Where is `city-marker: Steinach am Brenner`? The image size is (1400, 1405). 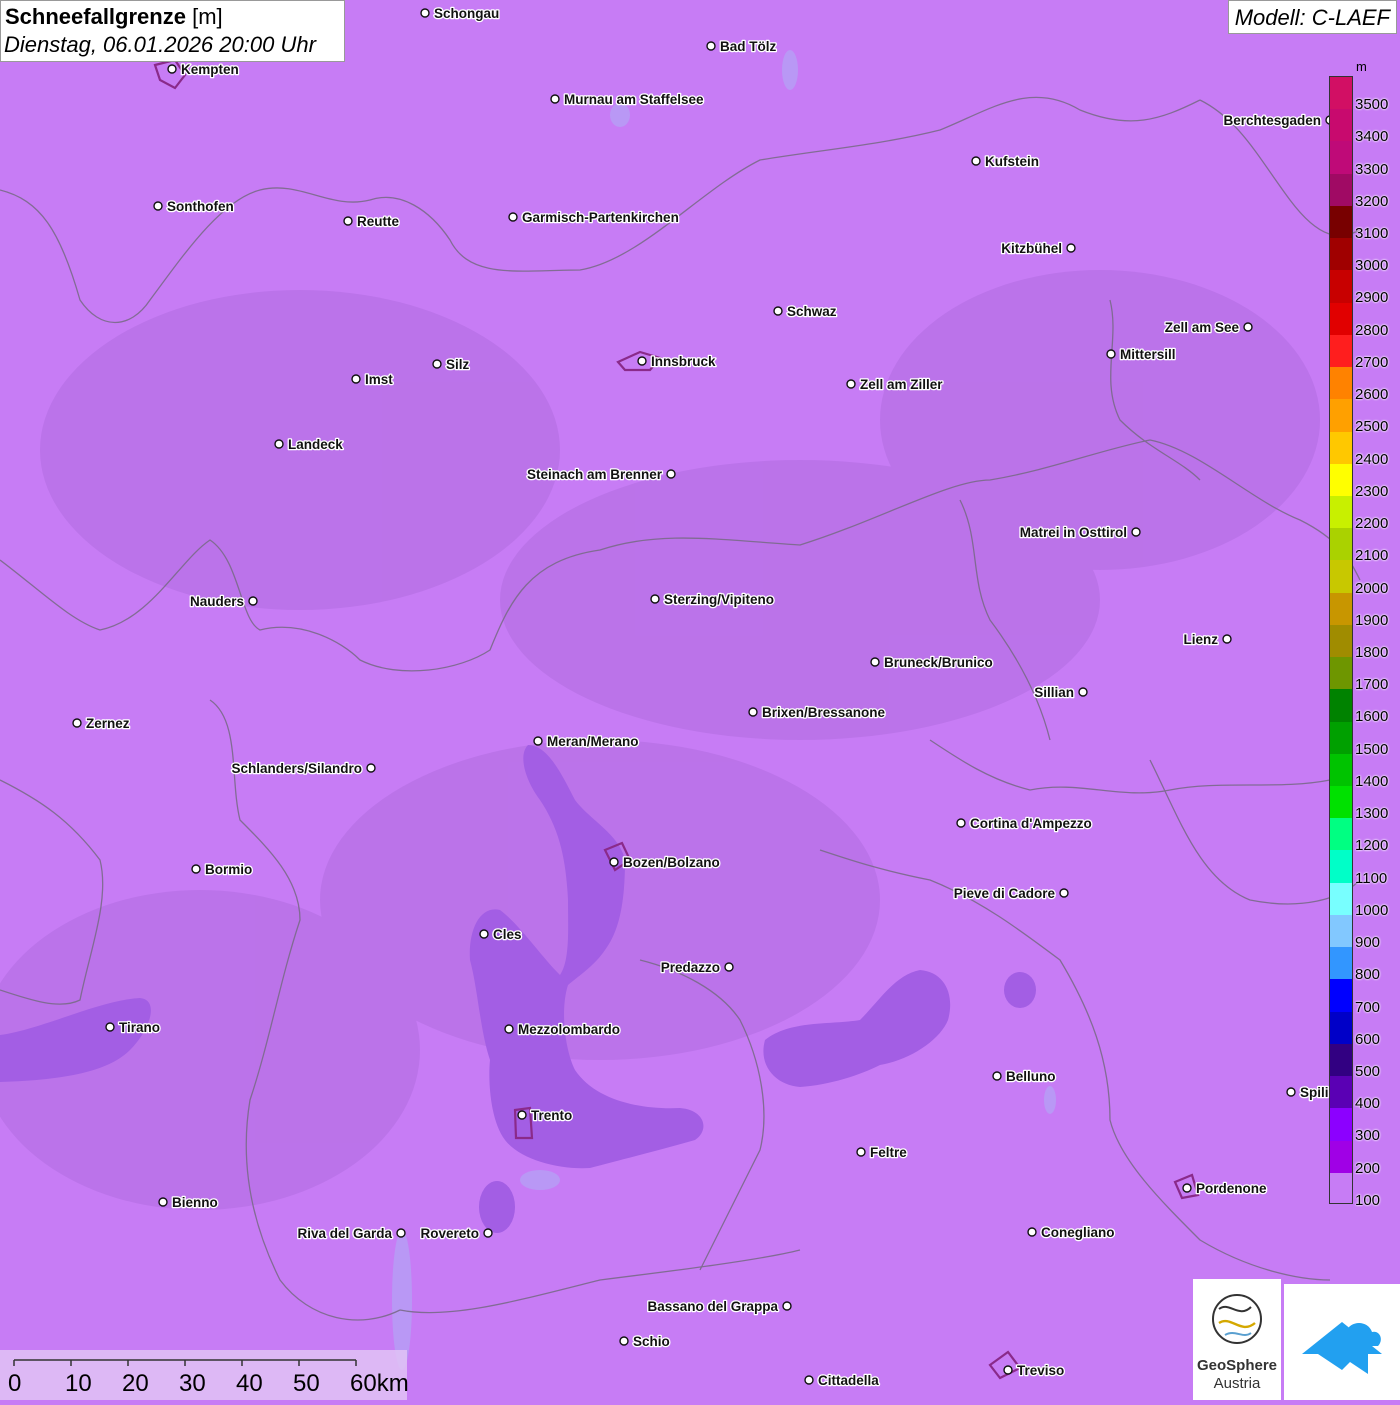 city-marker: Steinach am Brenner is located at coordinates (601, 474).